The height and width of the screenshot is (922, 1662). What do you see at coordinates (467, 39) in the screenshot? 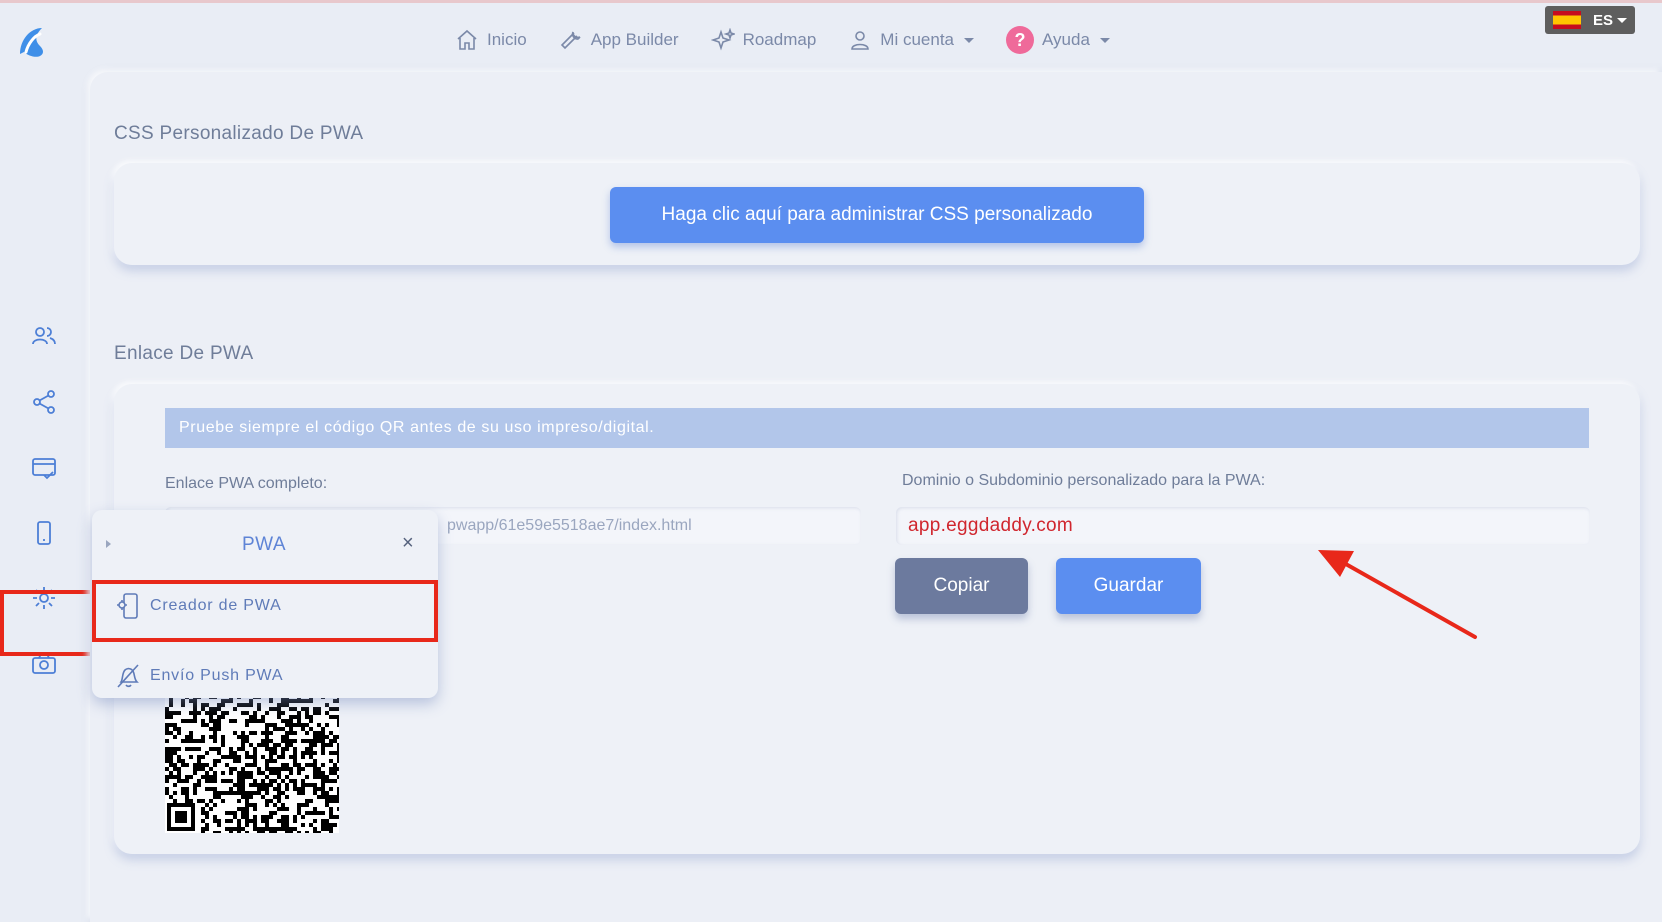
I see `home-icon` at bounding box center [467, 39].